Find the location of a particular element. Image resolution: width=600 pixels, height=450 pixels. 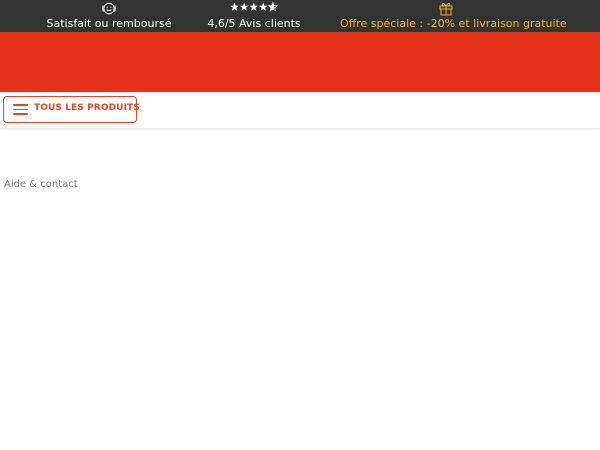

all-products-button: TOUS LES PRODUITS is located at coordinates (71, 109).